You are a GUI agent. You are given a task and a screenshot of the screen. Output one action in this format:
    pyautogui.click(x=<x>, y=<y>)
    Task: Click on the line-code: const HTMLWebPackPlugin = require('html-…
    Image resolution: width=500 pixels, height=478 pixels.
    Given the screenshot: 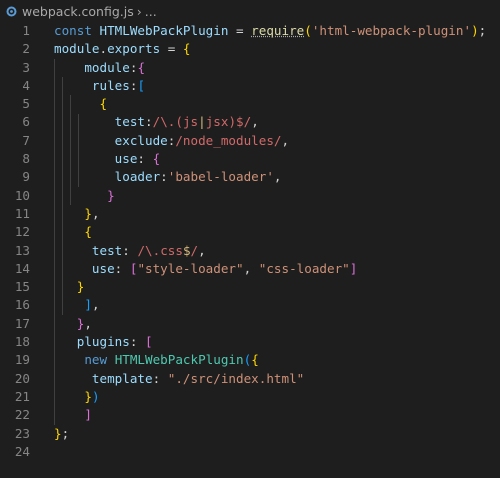 What is the action you would take?
    pyautogui.click(x=270, y=31)
    